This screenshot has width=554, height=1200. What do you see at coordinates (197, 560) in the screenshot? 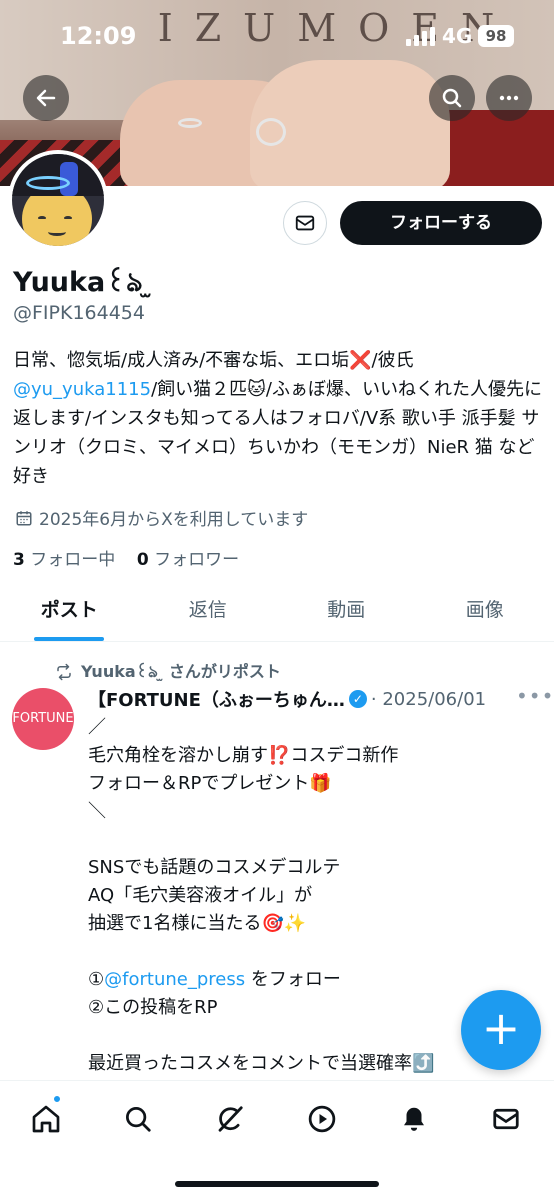
I see `followers-label: フォロワー` at bounding box center [197, 560].